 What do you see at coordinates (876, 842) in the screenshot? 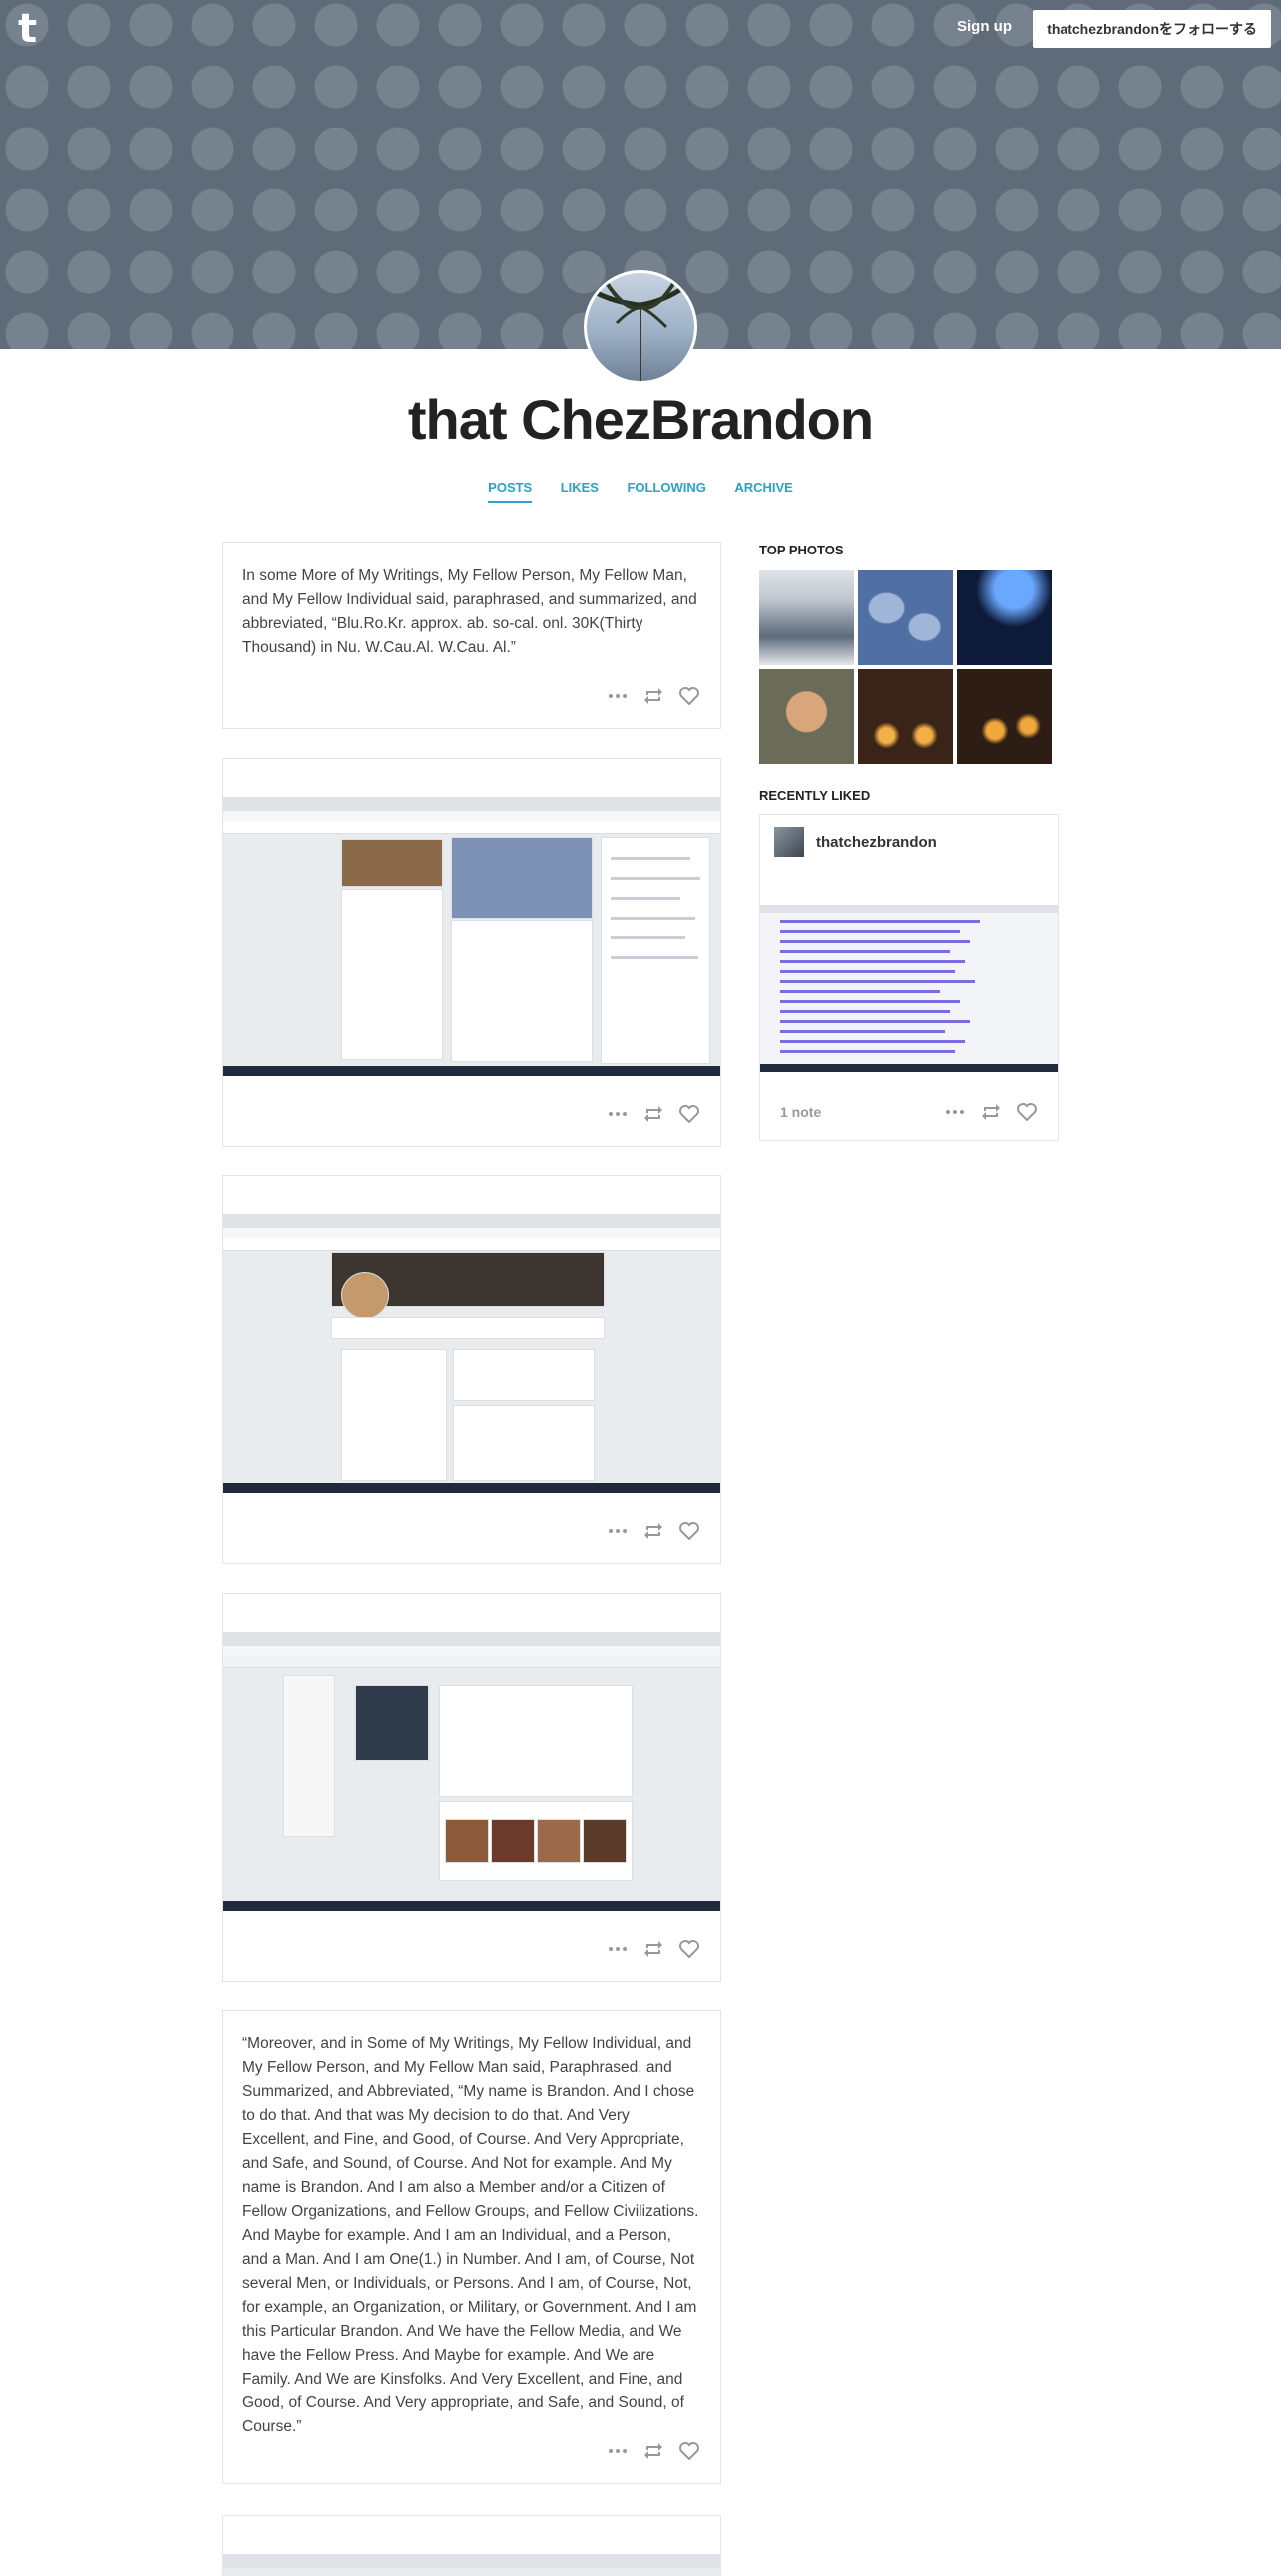
I see `liked-username: thatchezbrandon` at bounding box center [876, 842].